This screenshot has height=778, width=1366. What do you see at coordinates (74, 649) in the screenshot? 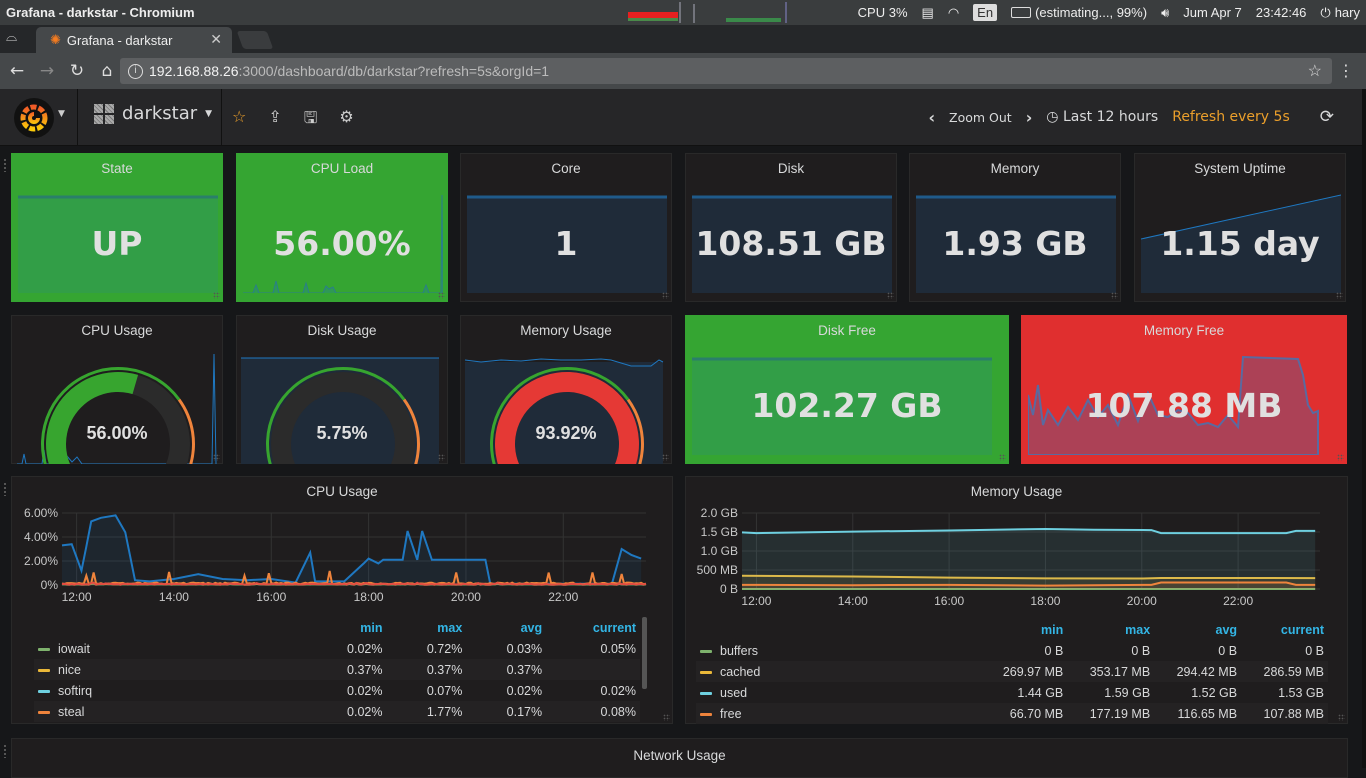
I see `series-name: iowait` at bounding box center [74, 649].